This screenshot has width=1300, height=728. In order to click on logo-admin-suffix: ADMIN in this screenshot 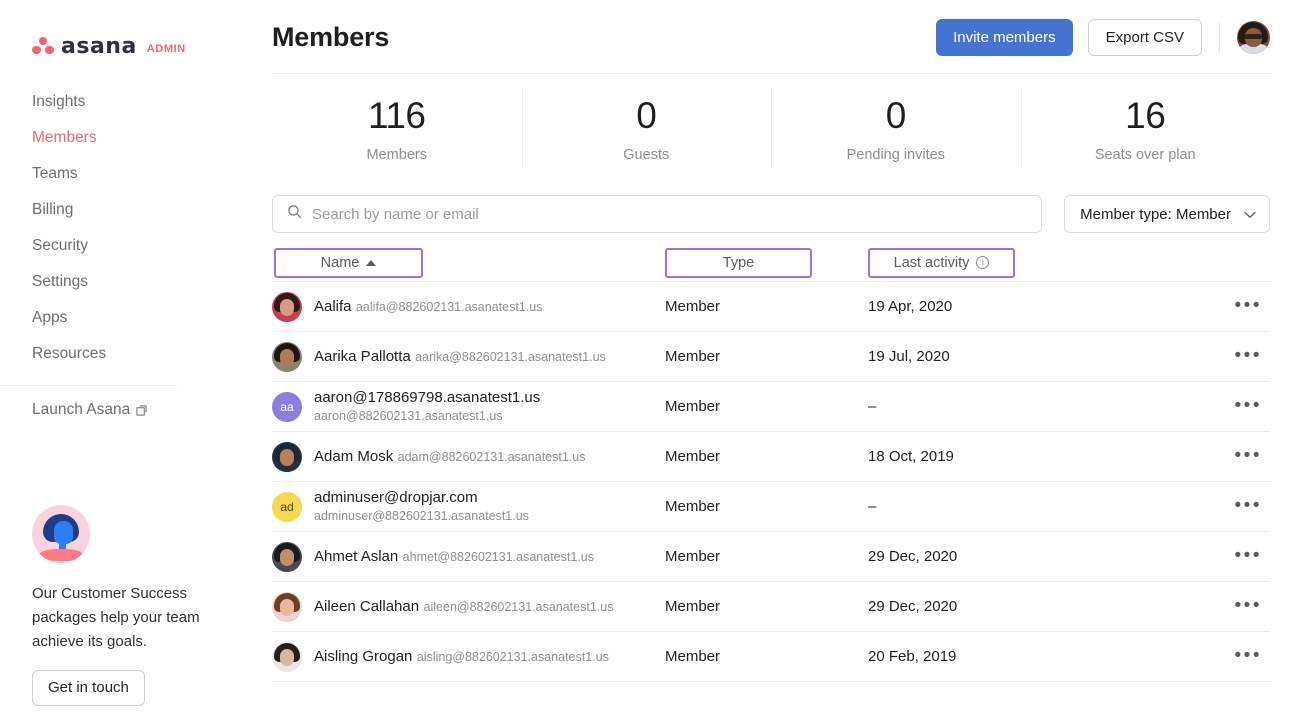, I will do `click(166, 48)`.